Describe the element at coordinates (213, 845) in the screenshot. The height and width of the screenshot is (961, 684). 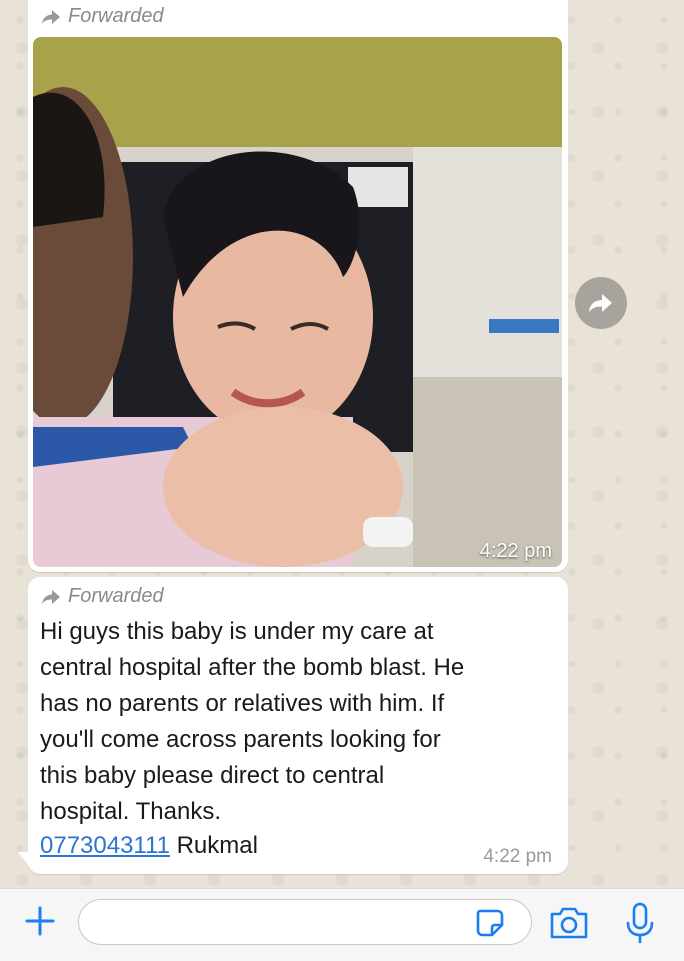
I see `contact-name: Rukmal` at that location.